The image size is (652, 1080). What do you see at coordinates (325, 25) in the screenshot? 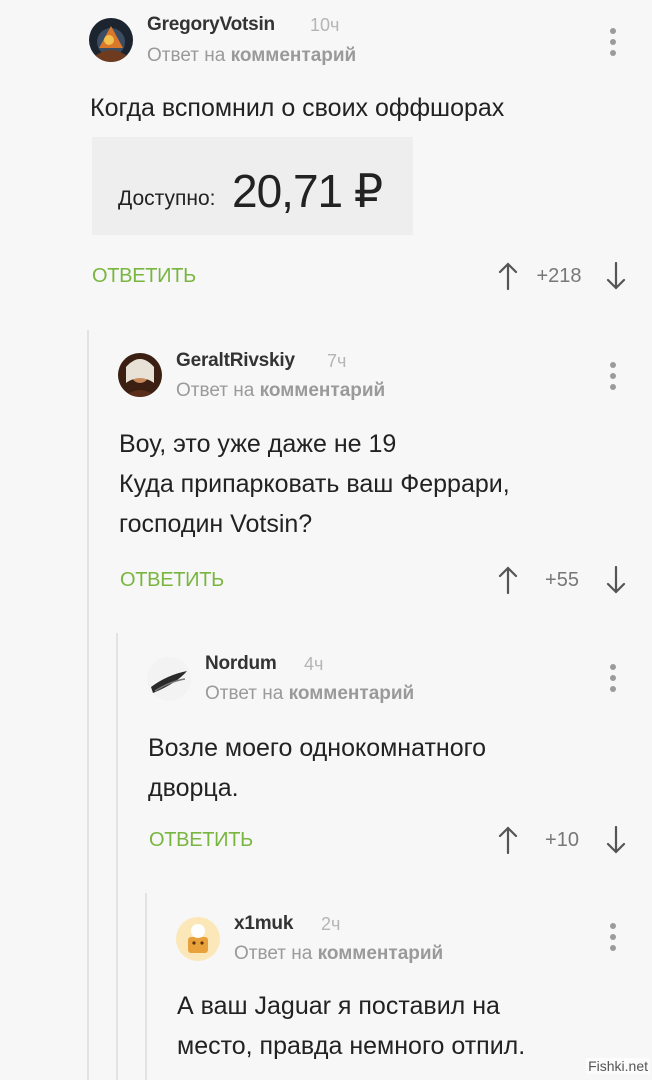
I see `timestamp: 10ч` at bounding box center [325, 25].